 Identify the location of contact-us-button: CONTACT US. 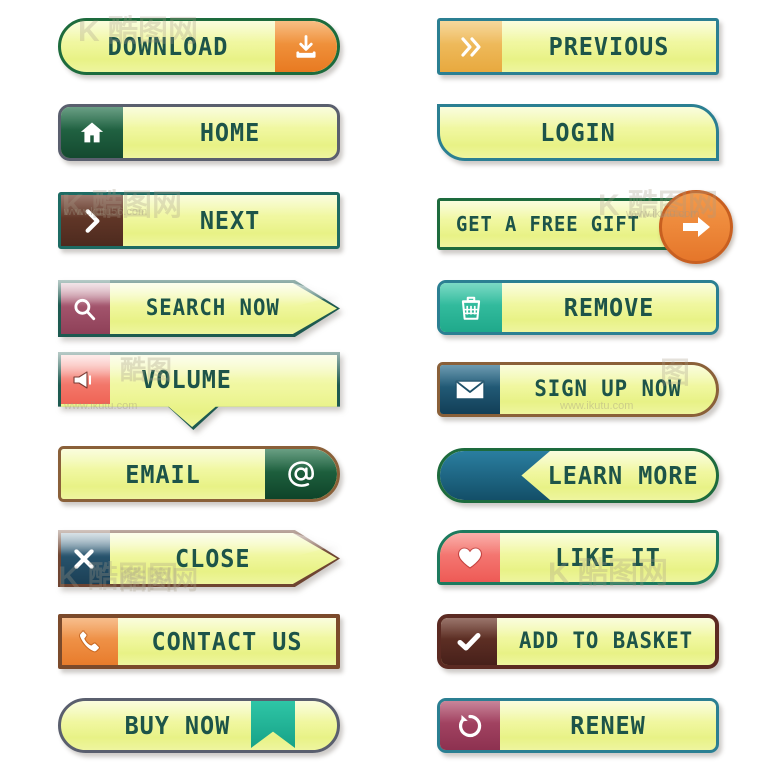
(199, 641).